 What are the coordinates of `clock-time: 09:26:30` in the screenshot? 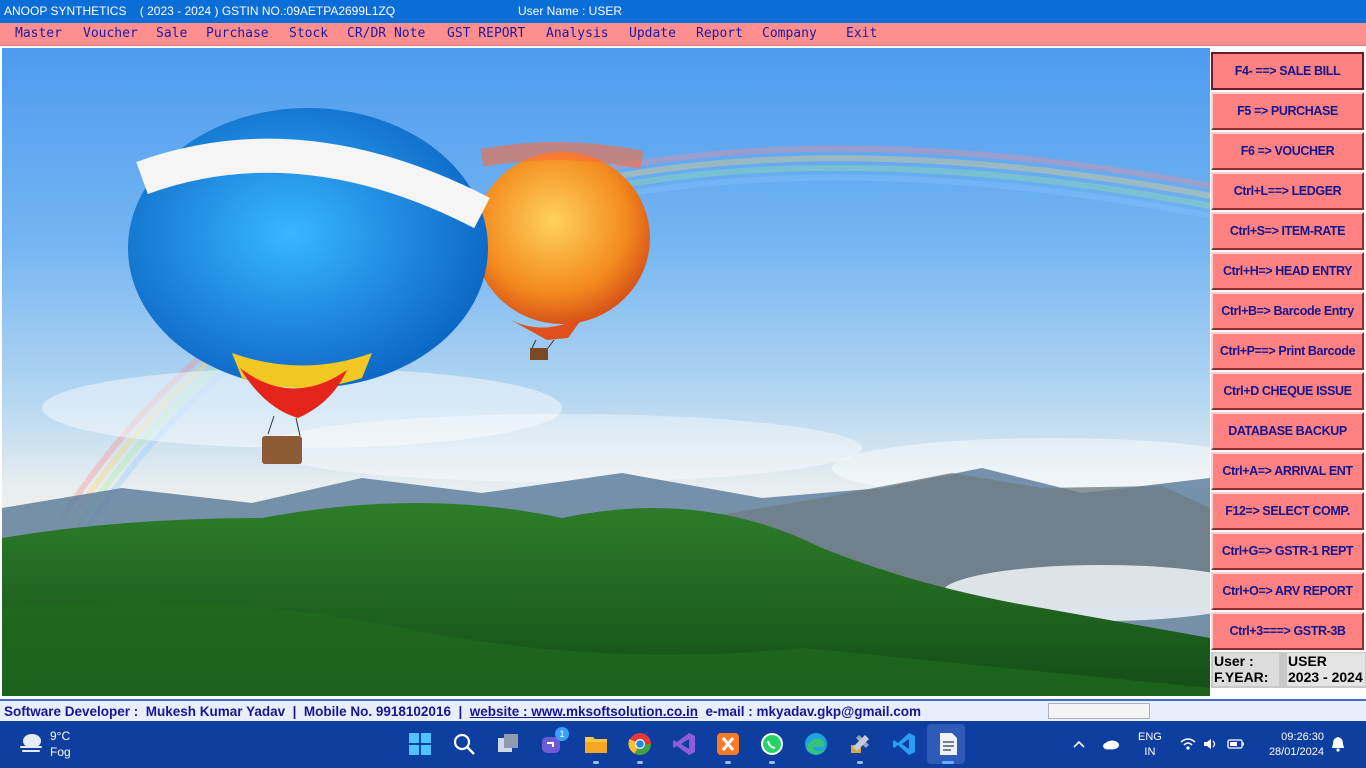 It's located at (1302, 737).